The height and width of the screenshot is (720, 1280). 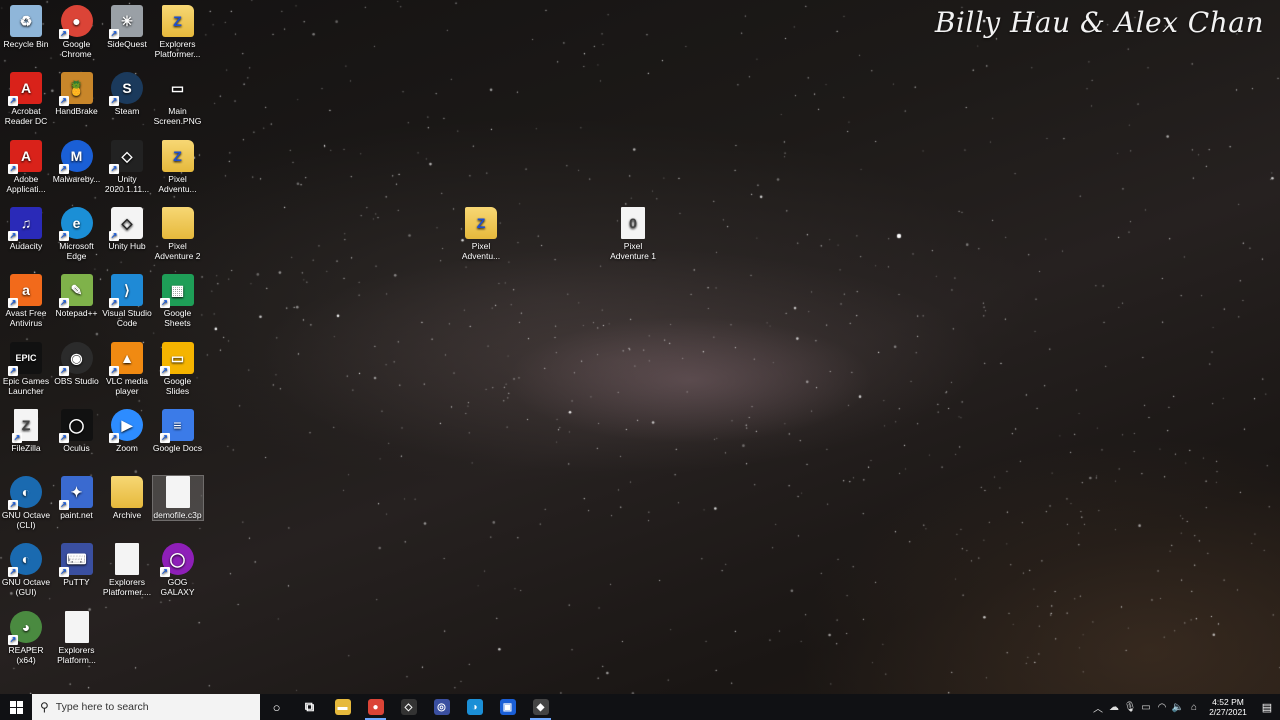 I want to click on malwarebytes-icon: M, so click(x=75, y=156).